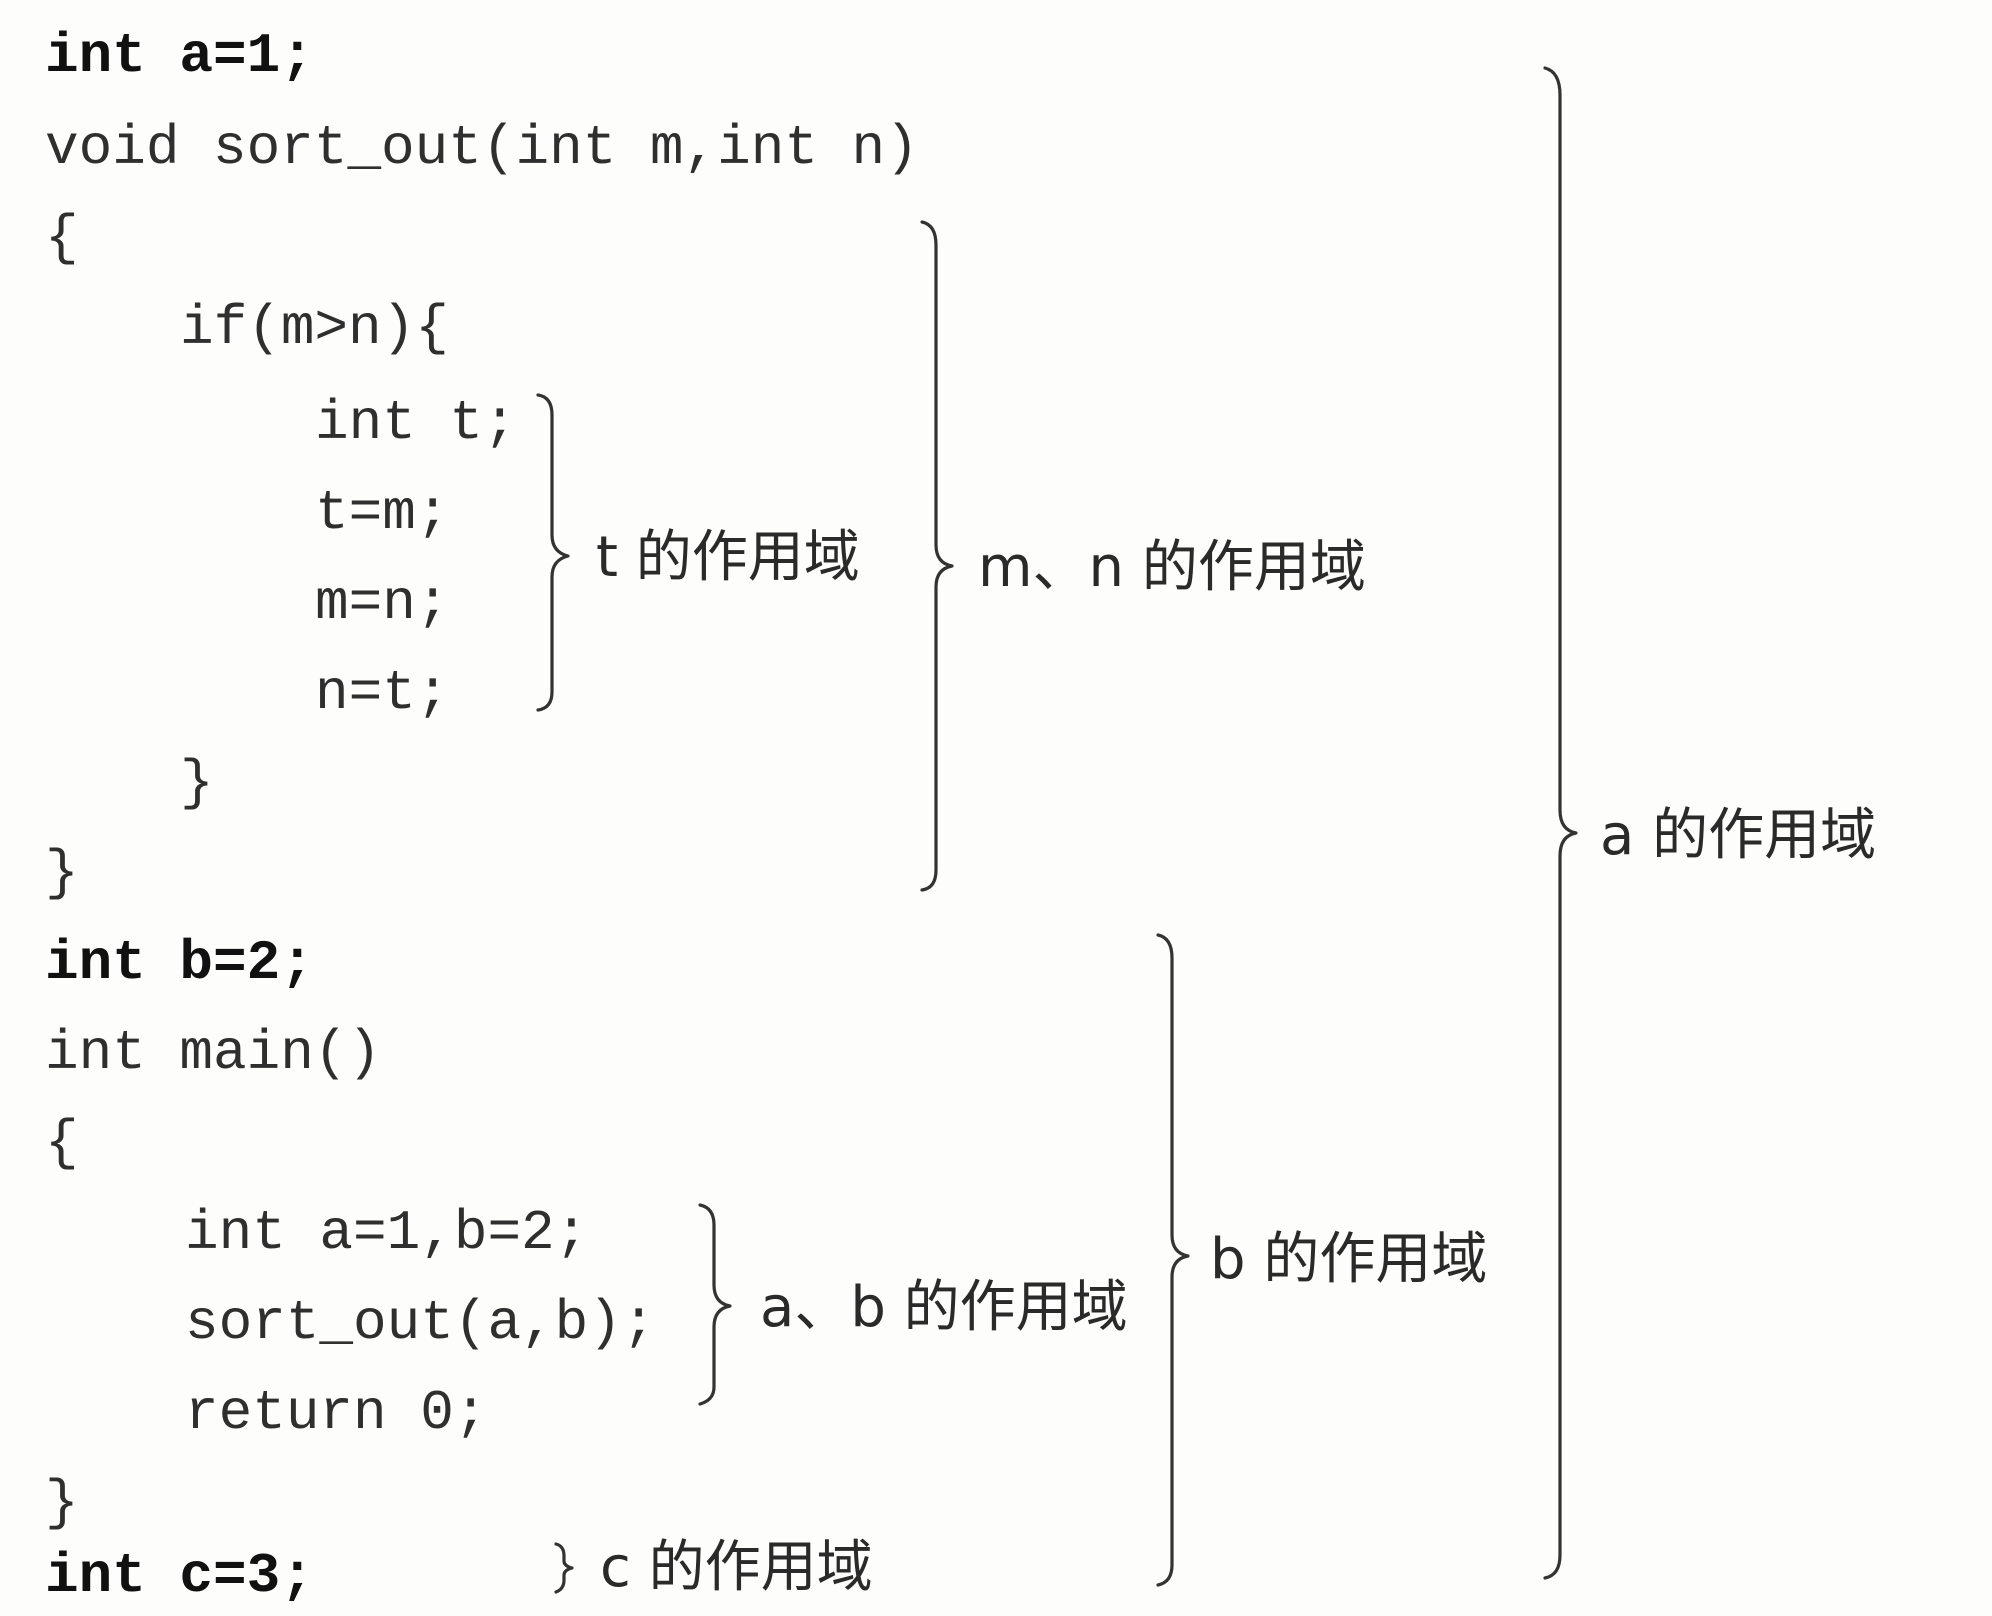 The image size is (1992, 1616). Describe the element at coordinates (1172, 567) in the screenshot. I see `label-mn-scope: m、n 的作用域` at that location.